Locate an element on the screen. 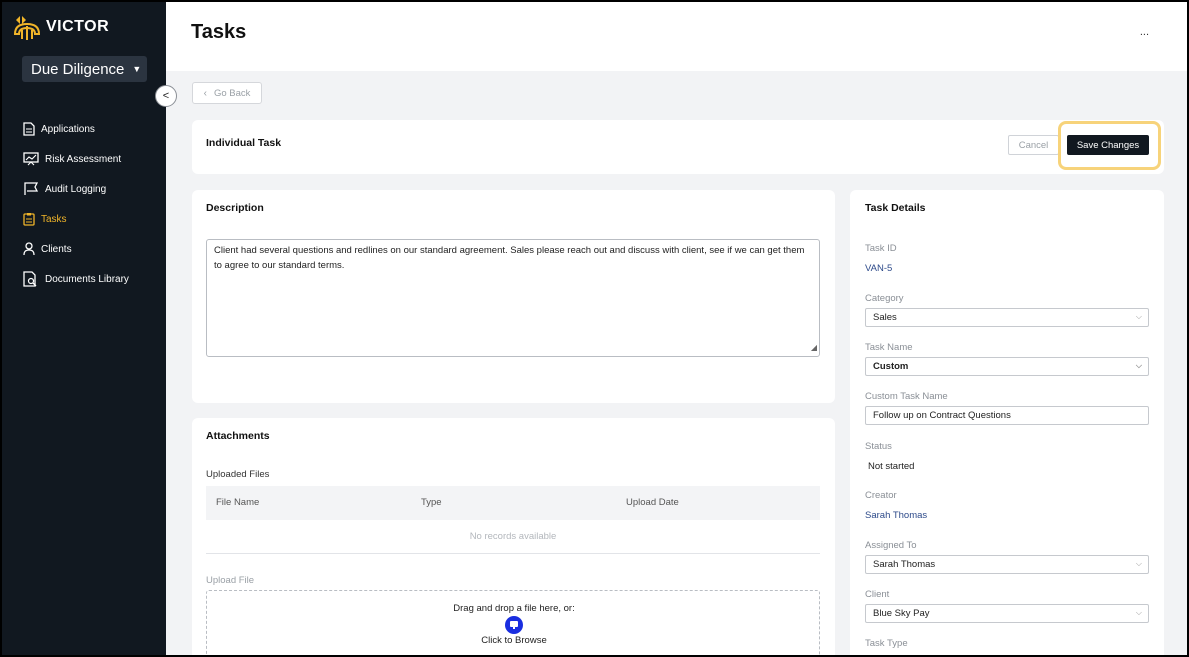 The width and height of the screenshot is (1189, 657). chevron-left-icon: ‹ is located at coordinates (205, 93).